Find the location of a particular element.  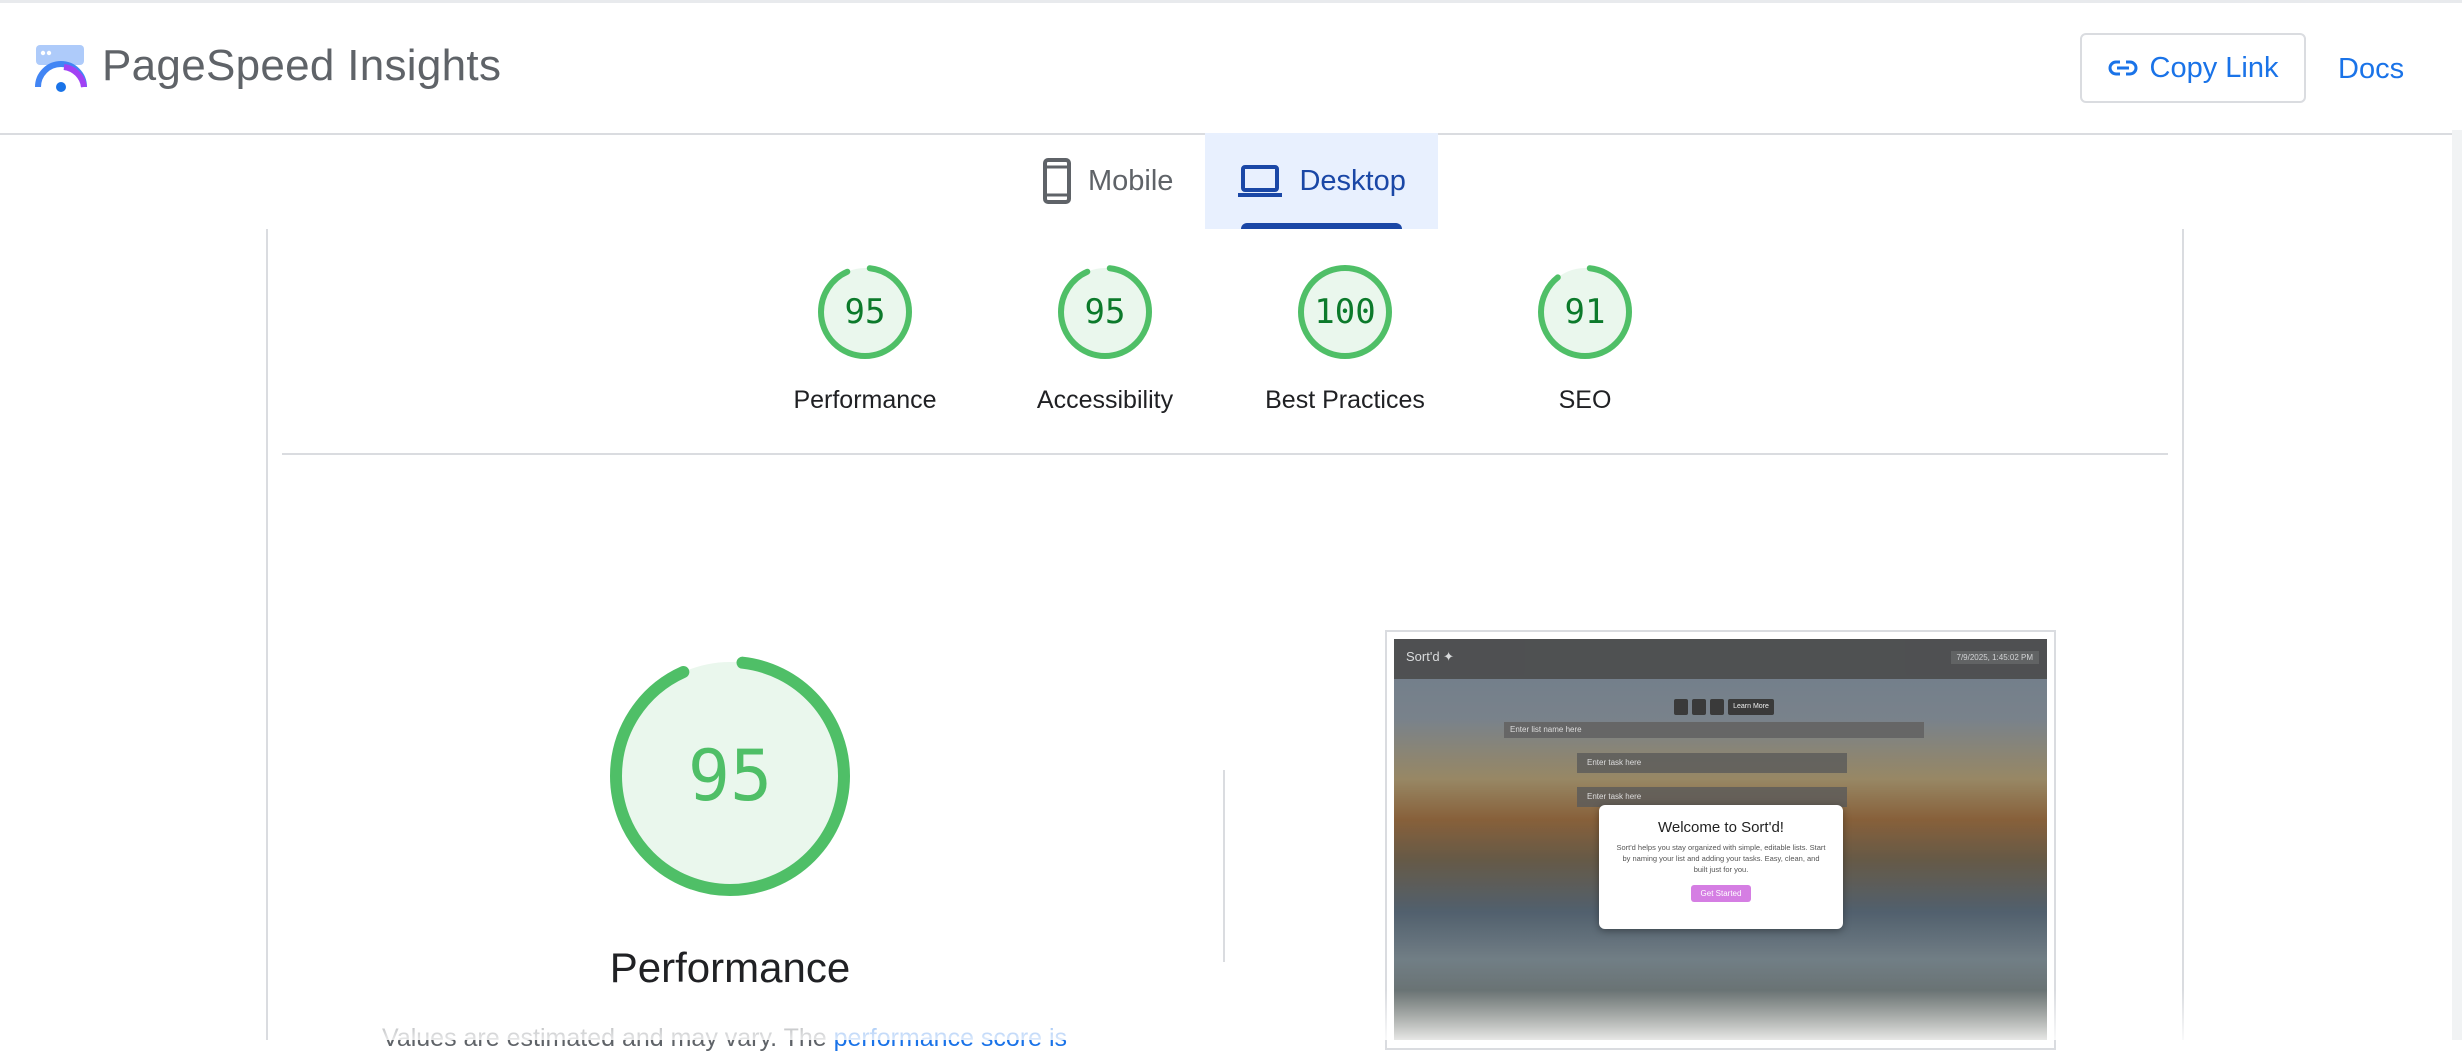

gauge-ring: 100 is located at coordinates (1345, 312).